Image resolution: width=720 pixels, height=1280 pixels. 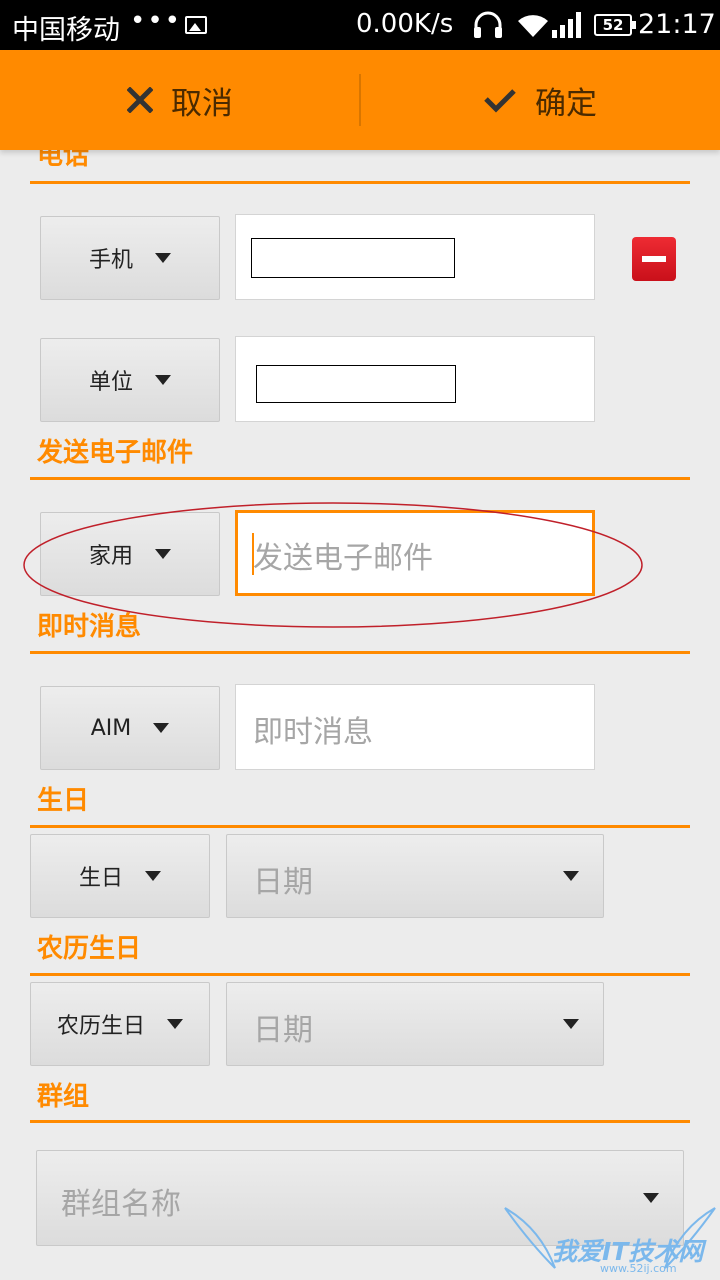 I want to click on im-section-title: 即时消息, so click(x=89, y=627).